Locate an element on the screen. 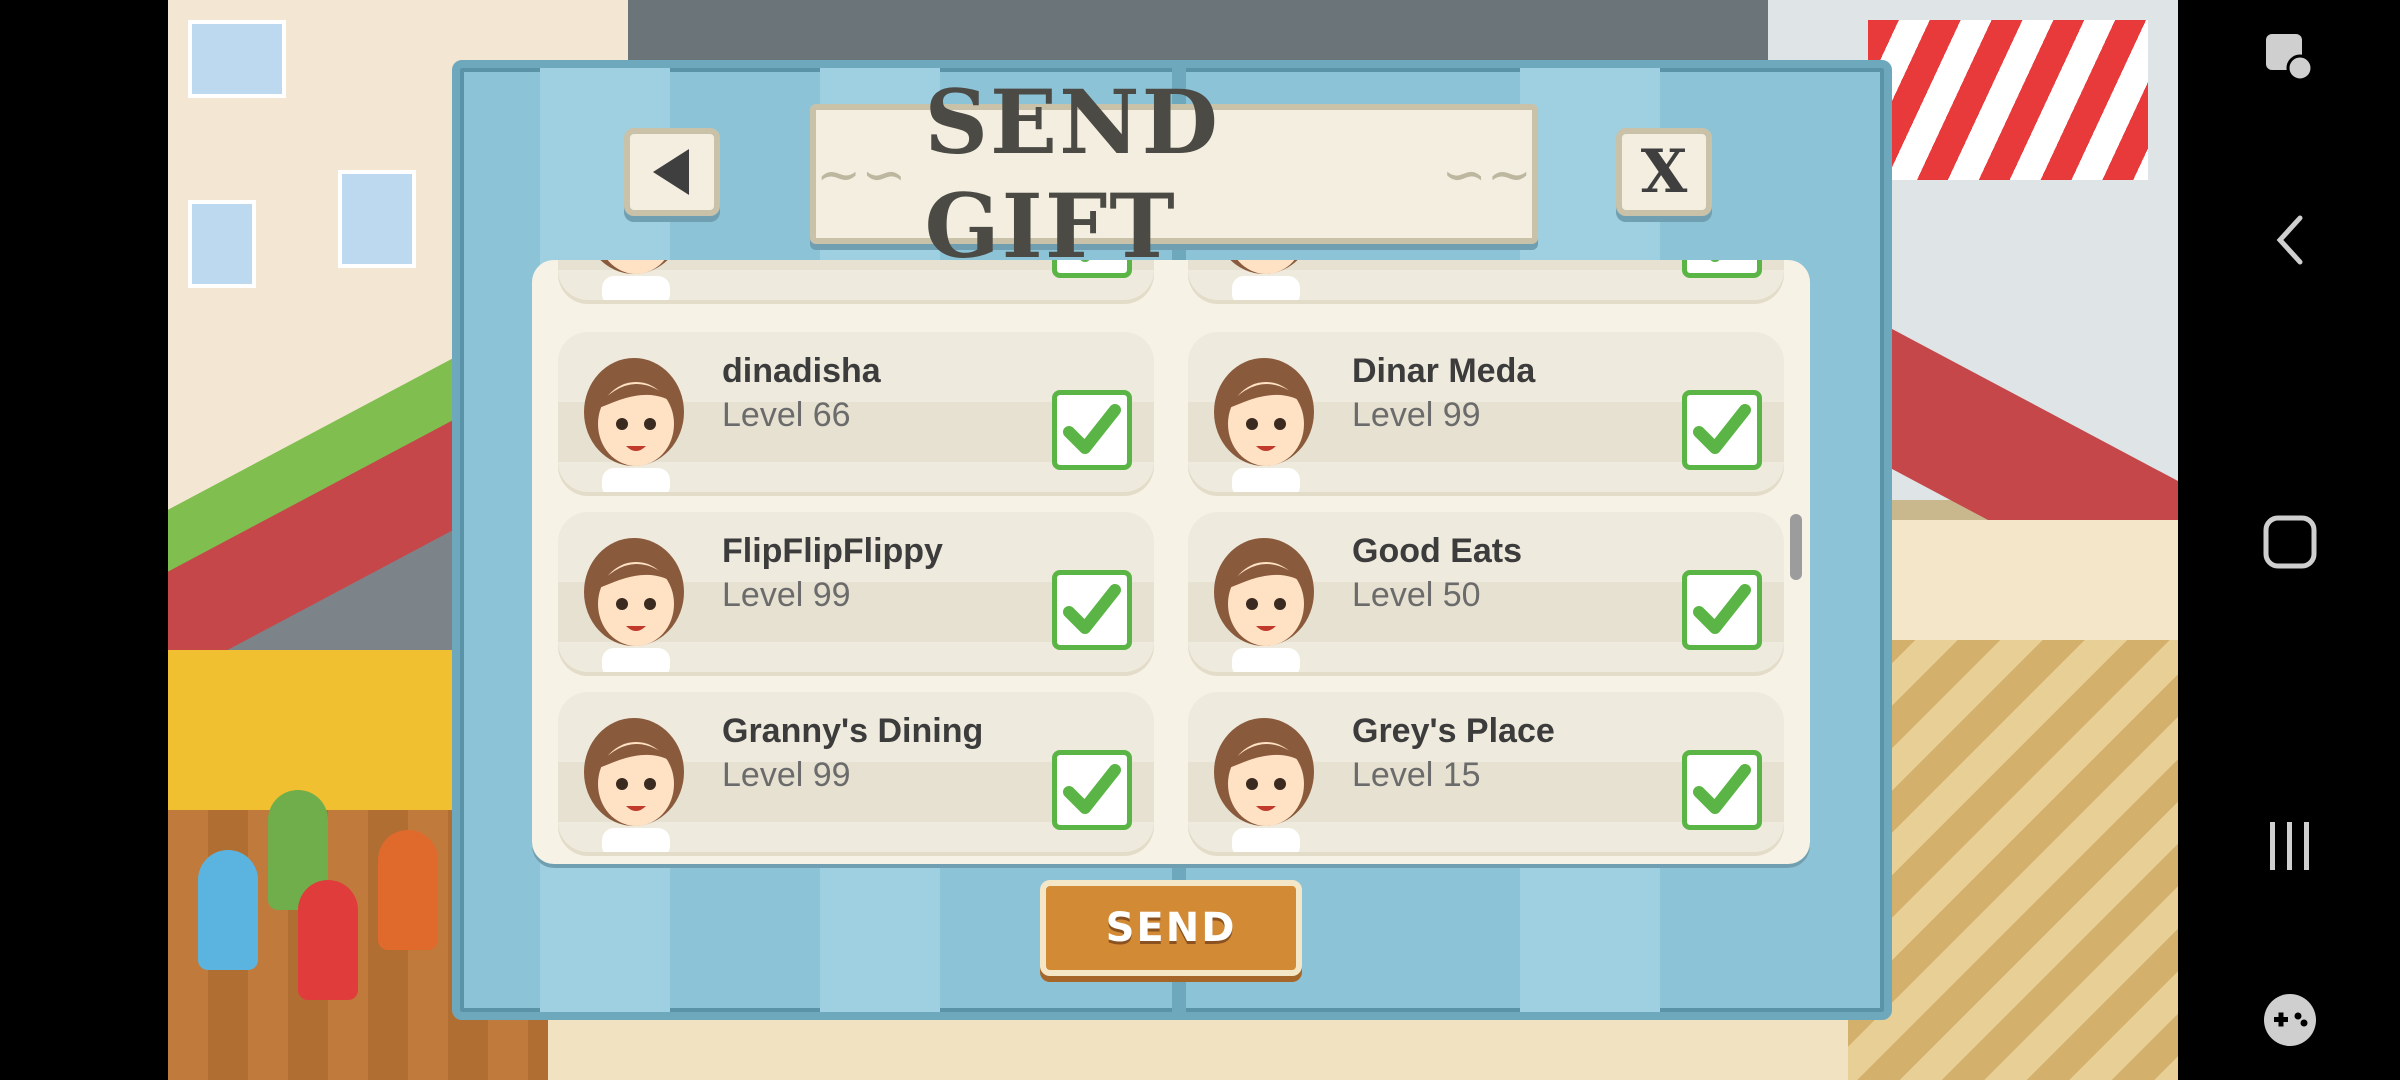 This screenshot has height=1080, width=2400. touch-assist-button is located at coordinates (2290, 58).